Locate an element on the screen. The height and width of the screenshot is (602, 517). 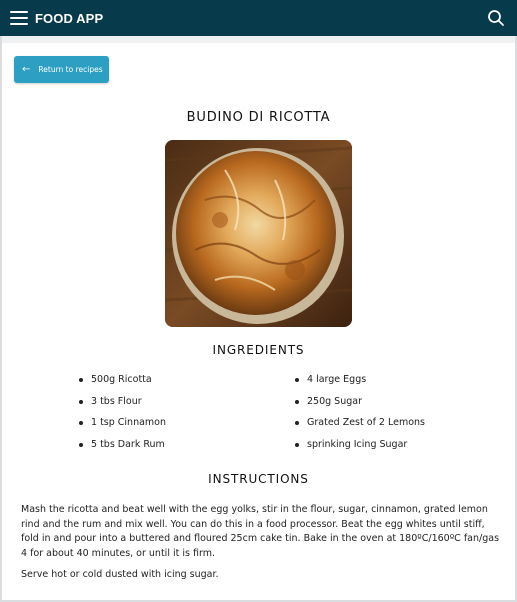
ingredient-item: 500g Ricotta is located at coordinates (122, 385).